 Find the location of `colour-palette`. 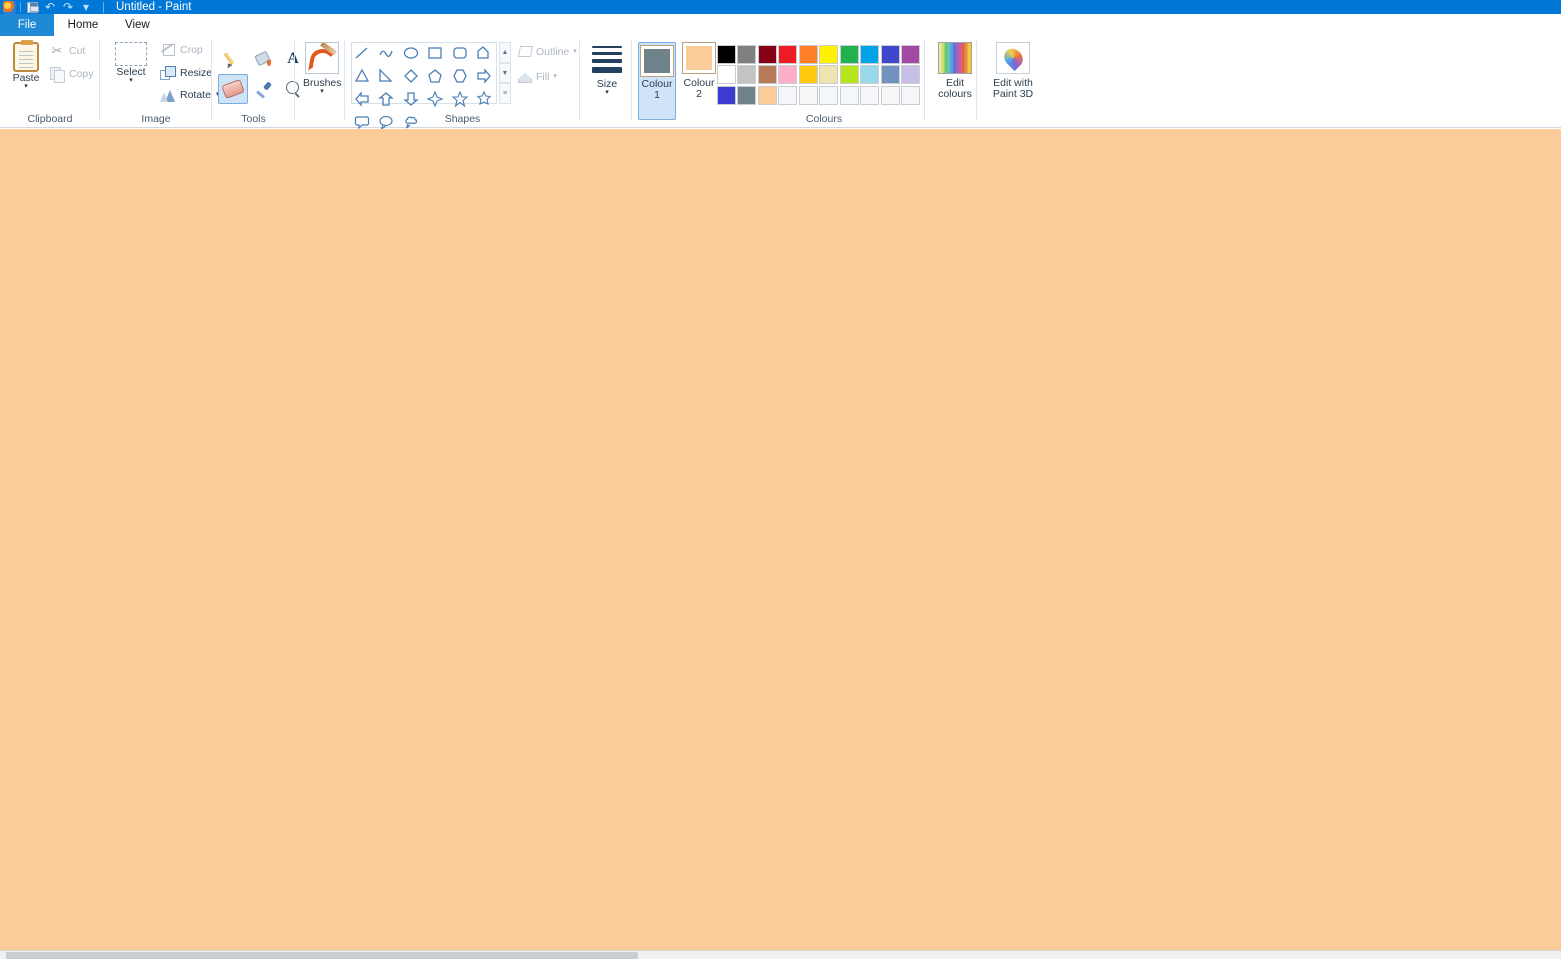

colour-palette is located at coordinates (818, 75).